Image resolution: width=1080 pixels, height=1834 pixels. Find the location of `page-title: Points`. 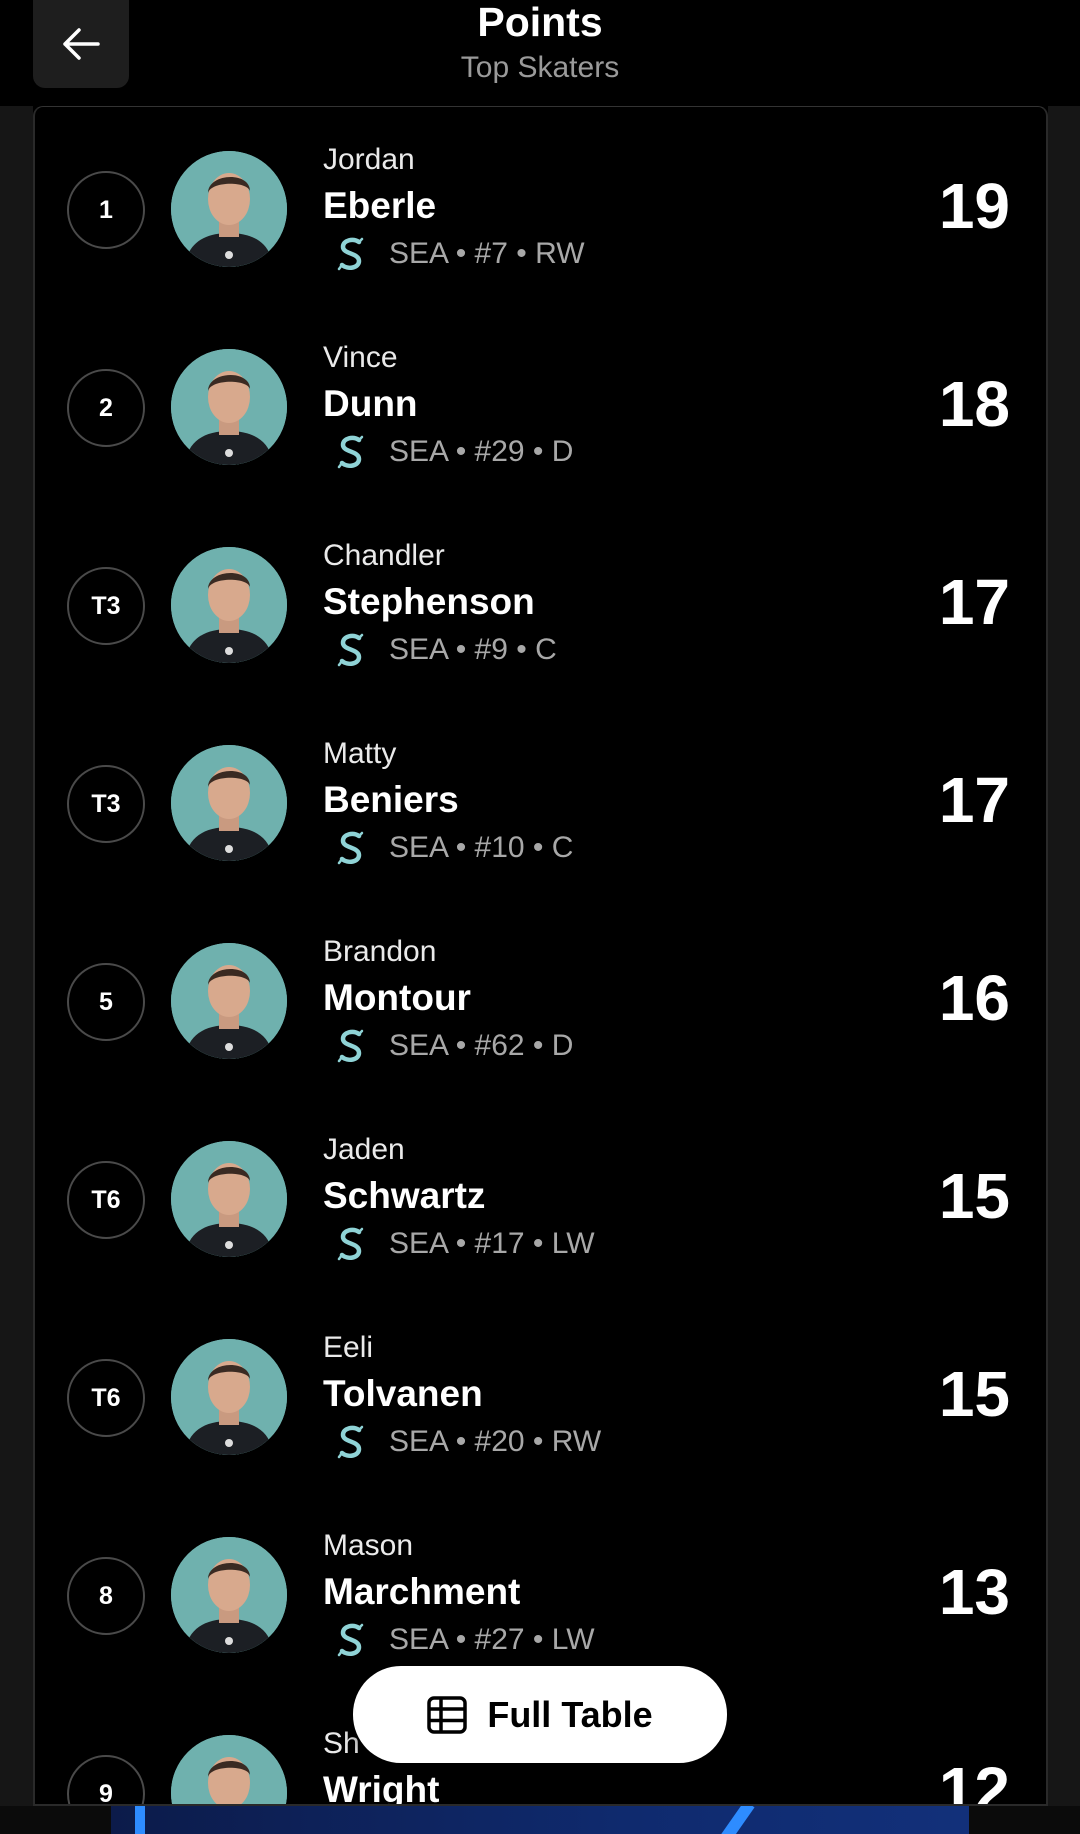

page-title: Points is located at coordinates (540, 22).